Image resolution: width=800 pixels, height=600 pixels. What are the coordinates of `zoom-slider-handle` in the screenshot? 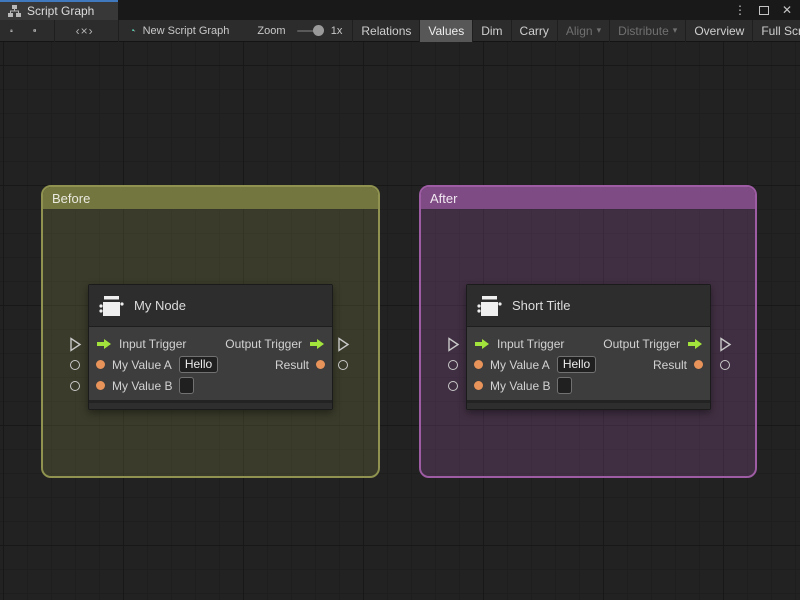 It's located at (318, 30).